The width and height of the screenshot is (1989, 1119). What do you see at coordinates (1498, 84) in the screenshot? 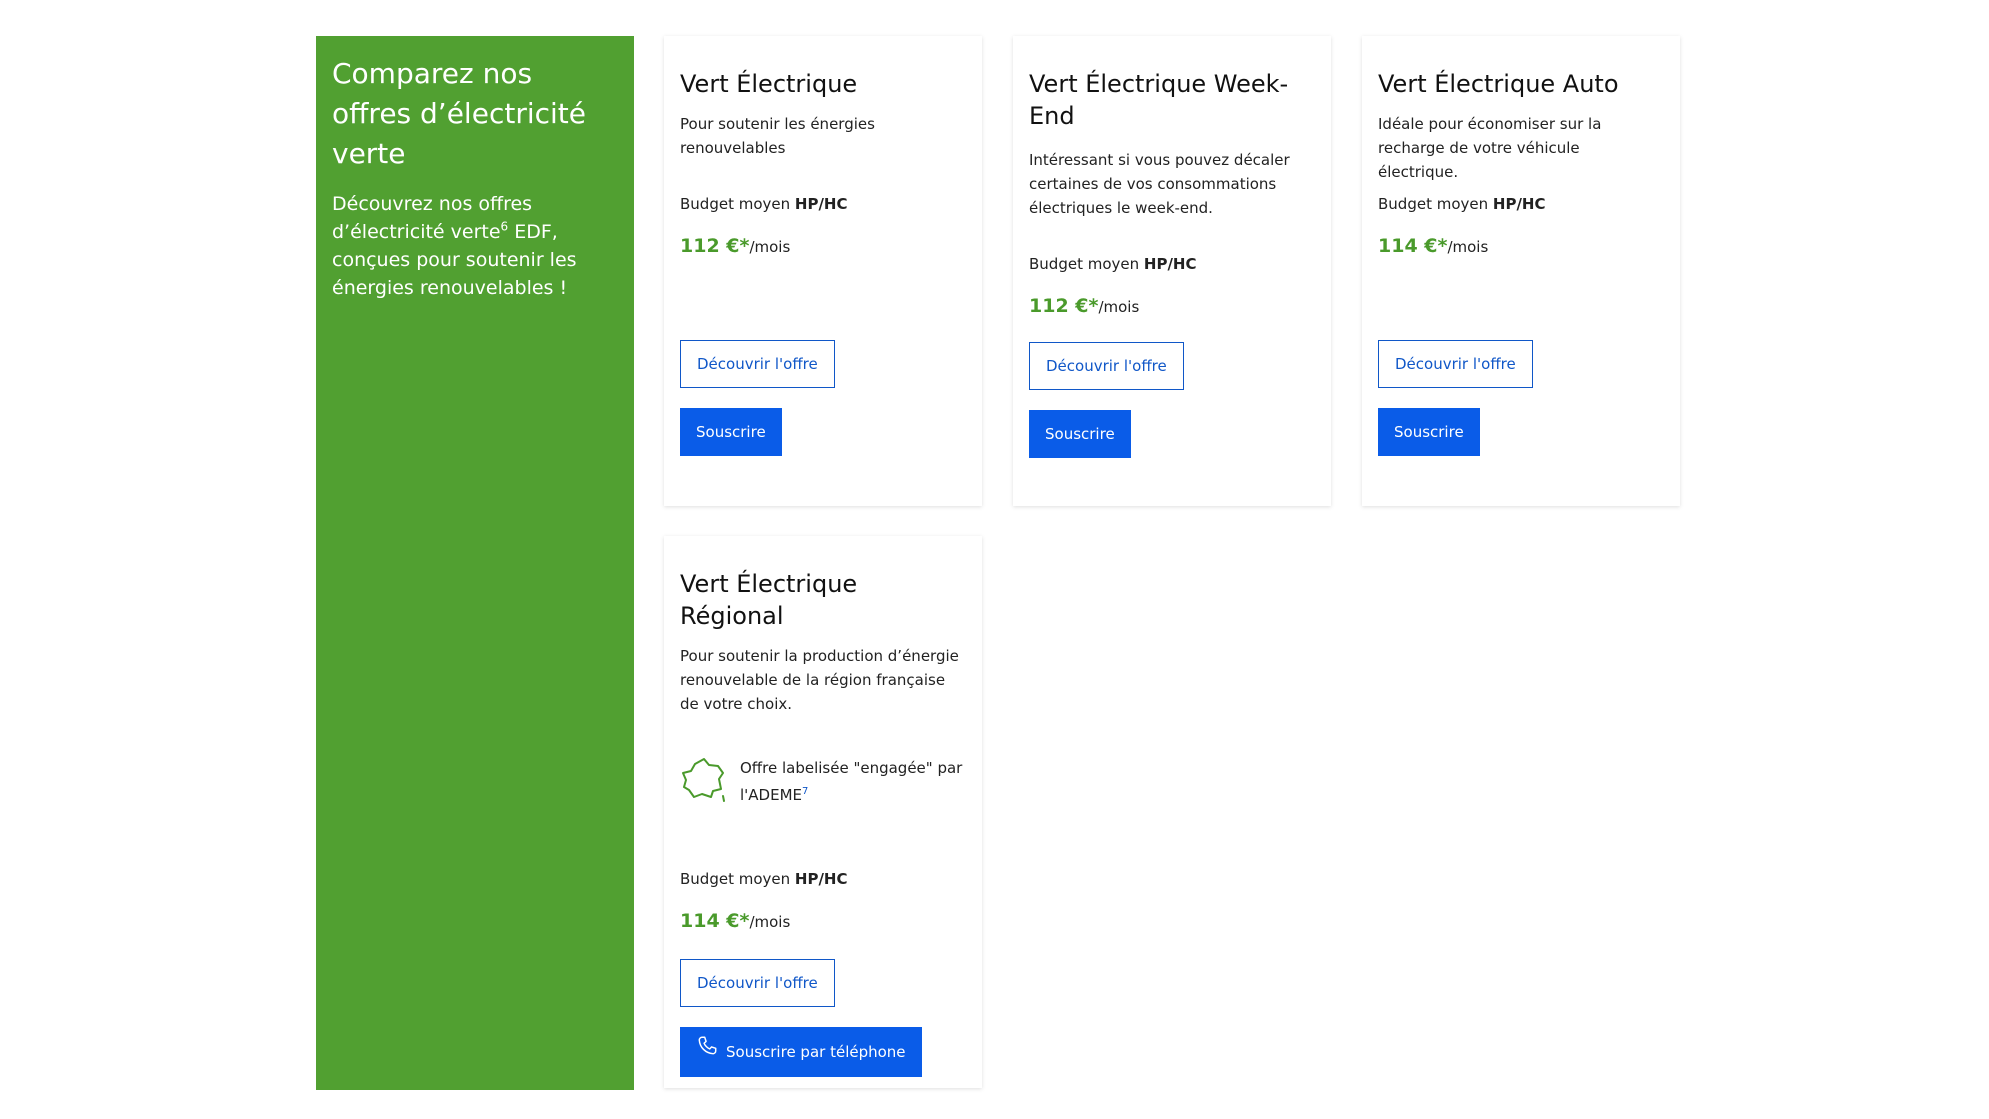
I see `offer-title: Vert Électrique Auto` at bounding box center [1498, 84].